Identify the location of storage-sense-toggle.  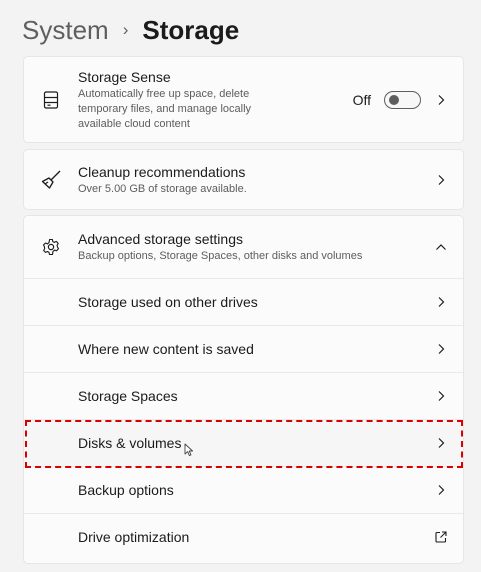
(402, 99).